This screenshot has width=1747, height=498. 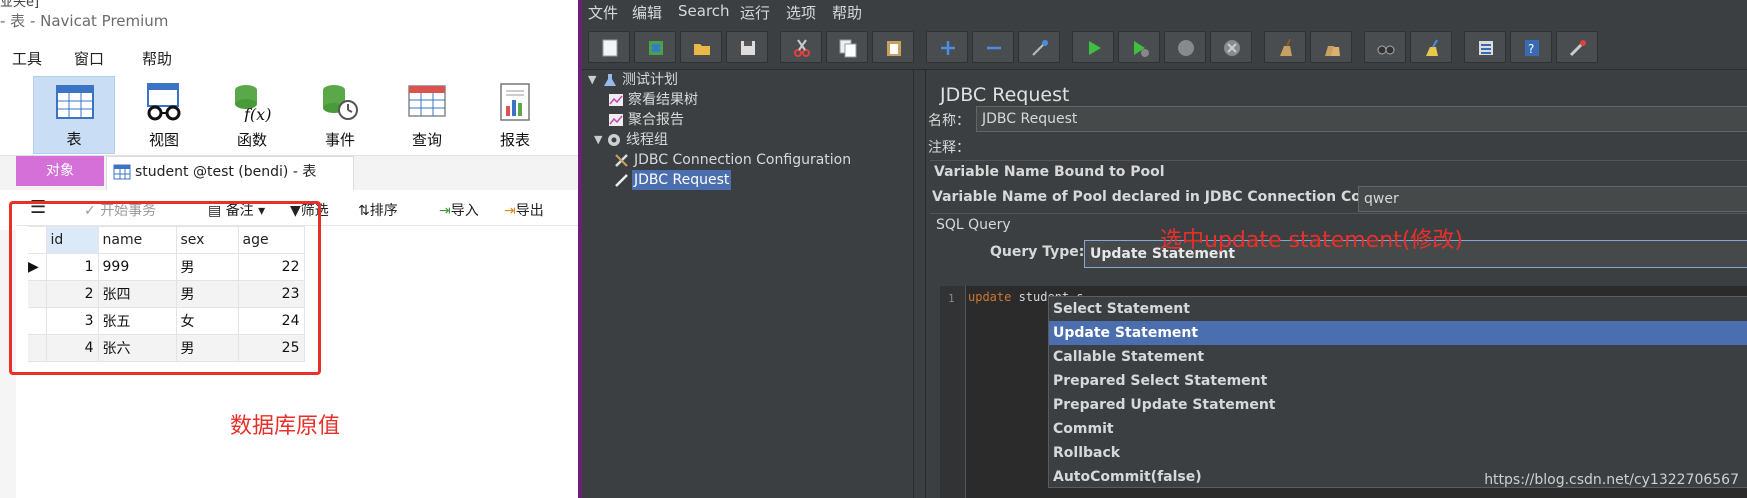 I want to click on option-update-statement: Update Statement, so click(x=1398, y=333).